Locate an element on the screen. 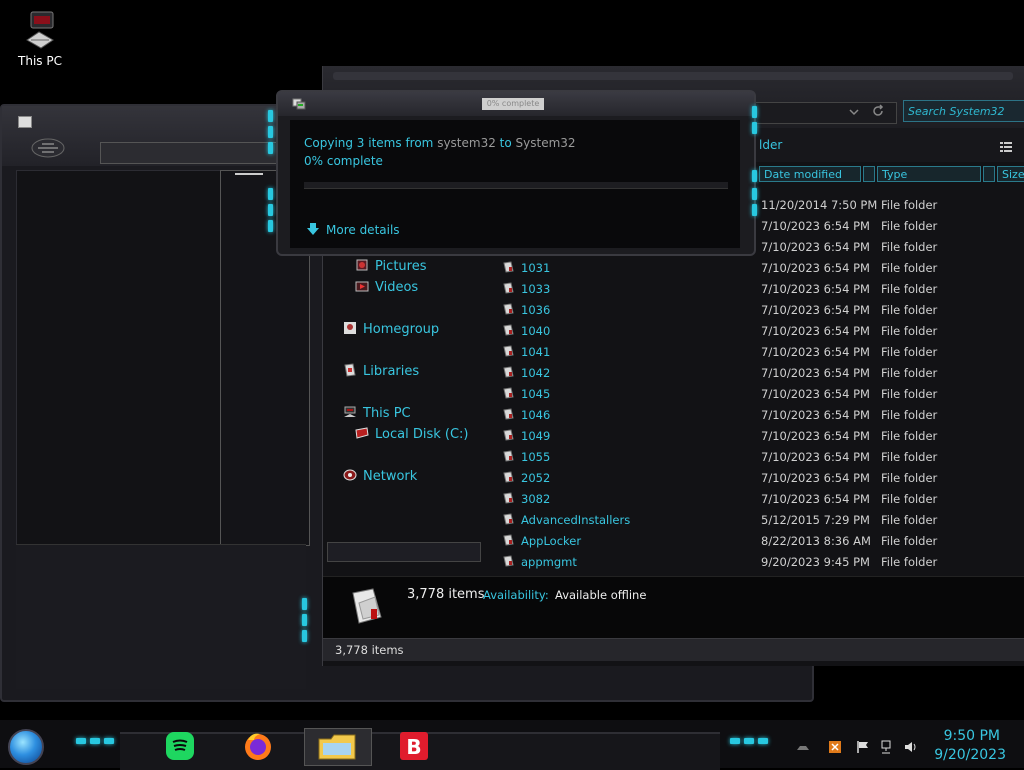 Image resolution: width=1024 pixels, height=770 pixels. spotify-icon is located at coordinates (180, 746).